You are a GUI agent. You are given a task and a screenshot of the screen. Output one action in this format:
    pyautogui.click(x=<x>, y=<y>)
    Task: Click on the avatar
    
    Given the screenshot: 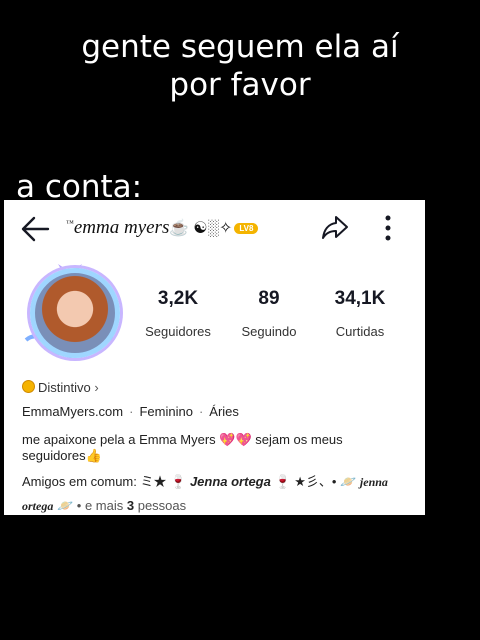 What is the action you would take?
    pyautogui.click(x=75, y=313)
    